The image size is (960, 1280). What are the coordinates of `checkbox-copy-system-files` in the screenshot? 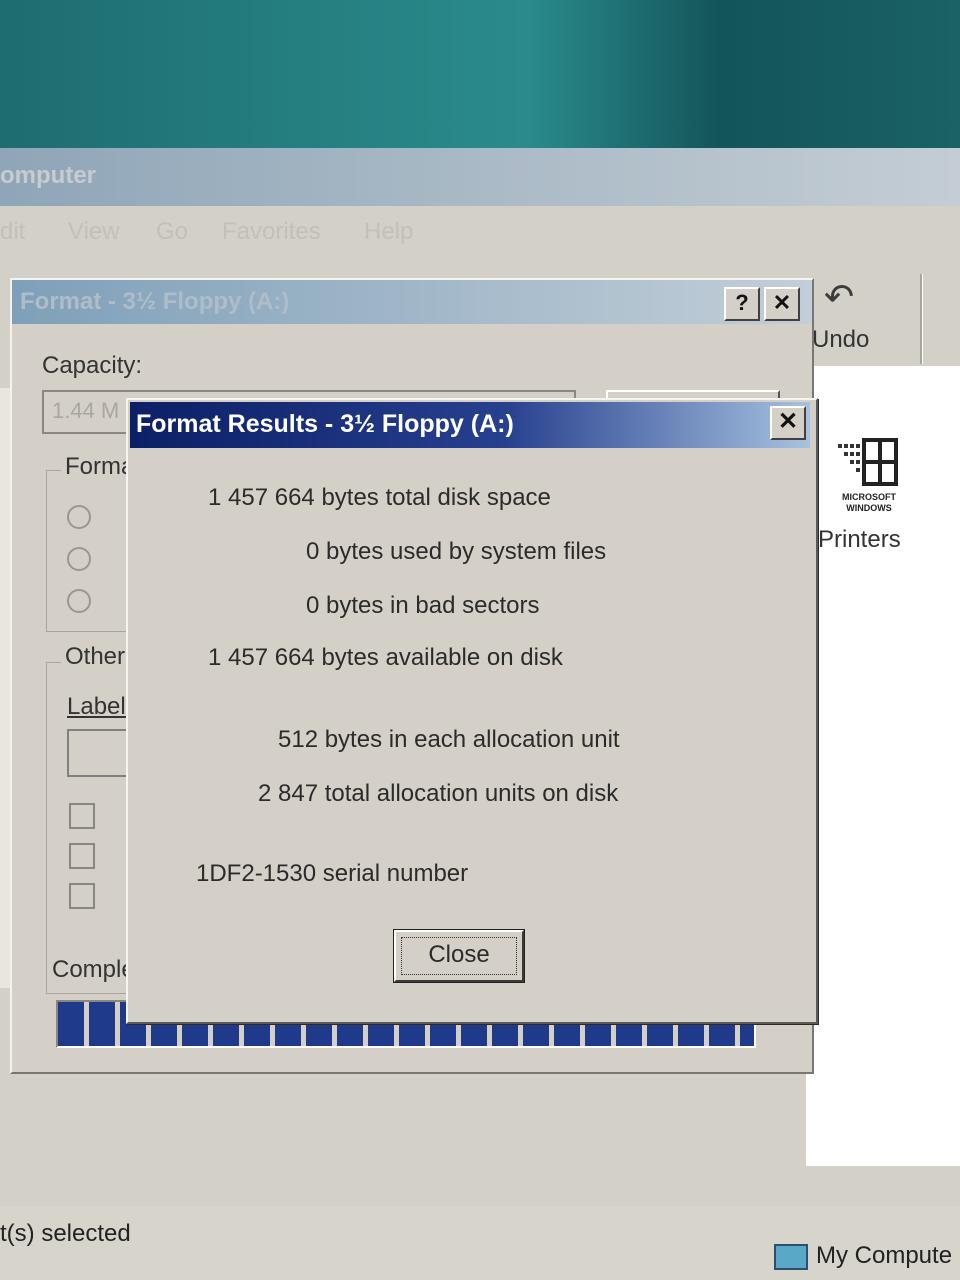 It's located at (82, 896).